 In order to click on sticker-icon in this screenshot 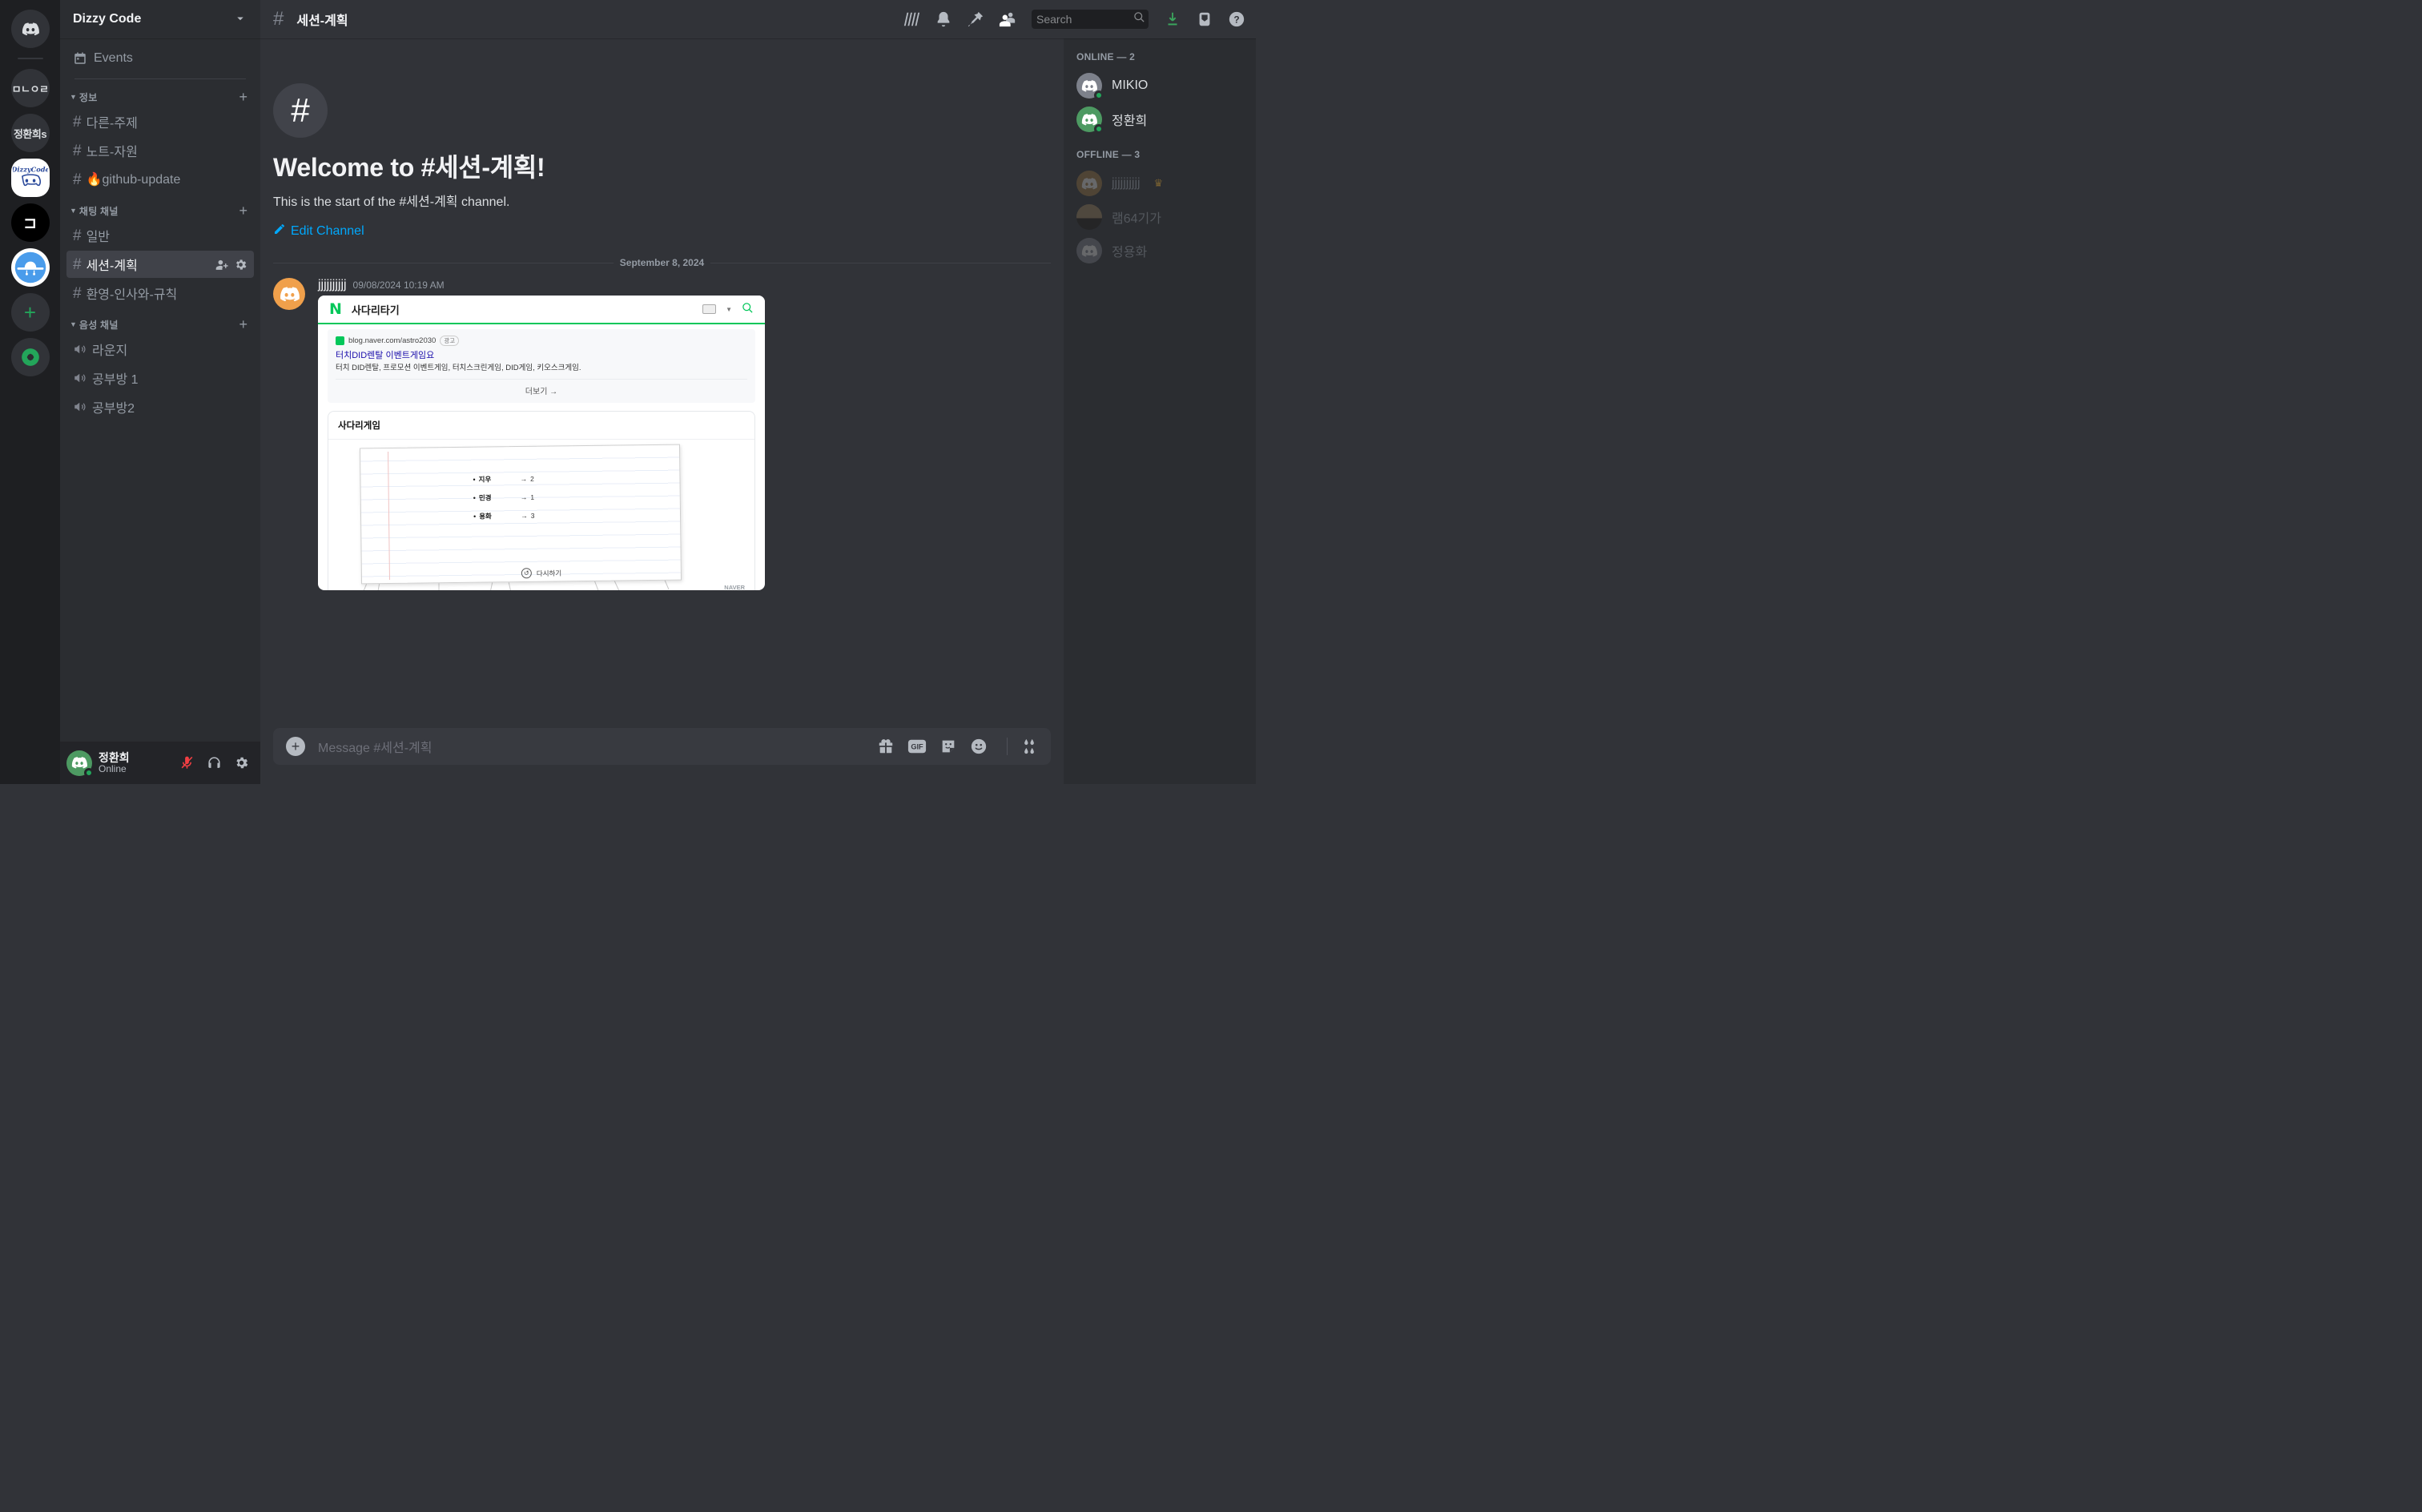, I will do `click(948, 746)`.